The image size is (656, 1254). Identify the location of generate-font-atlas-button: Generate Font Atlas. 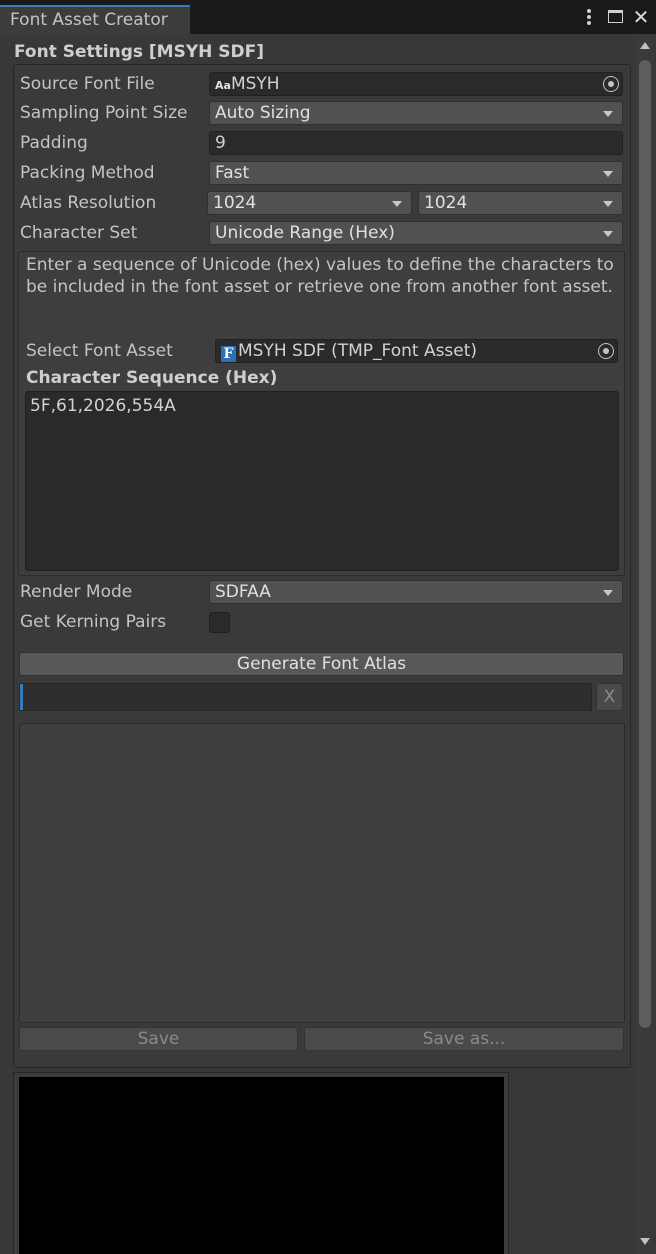
(321, 664).